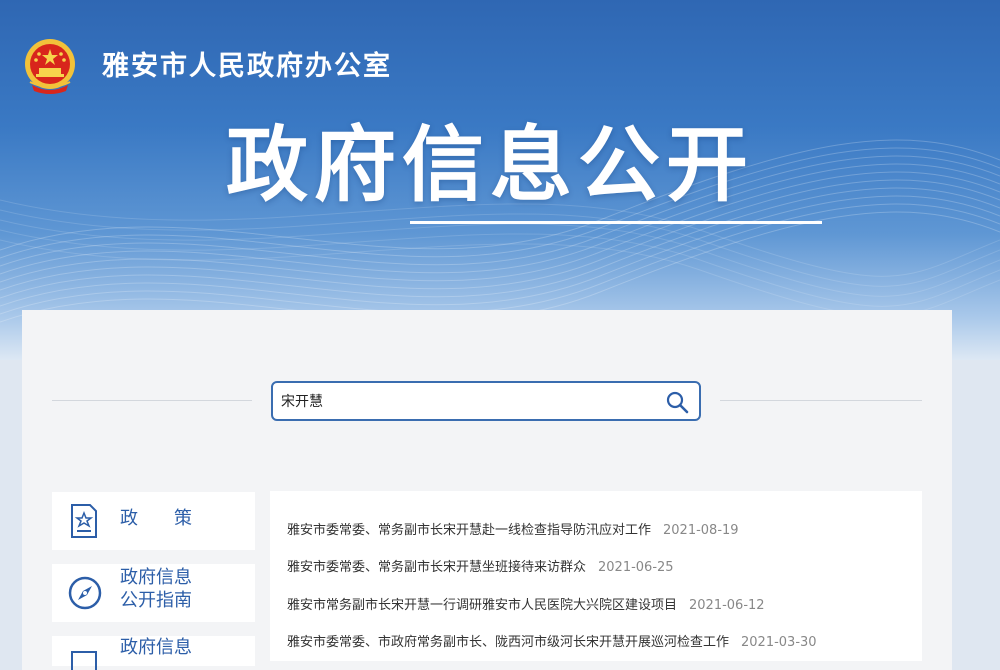 The height and width of the screenshot is (670, 1000). Describe the element at coordinates (677, 402) in the screenshot. I see `search-icon` at that location.